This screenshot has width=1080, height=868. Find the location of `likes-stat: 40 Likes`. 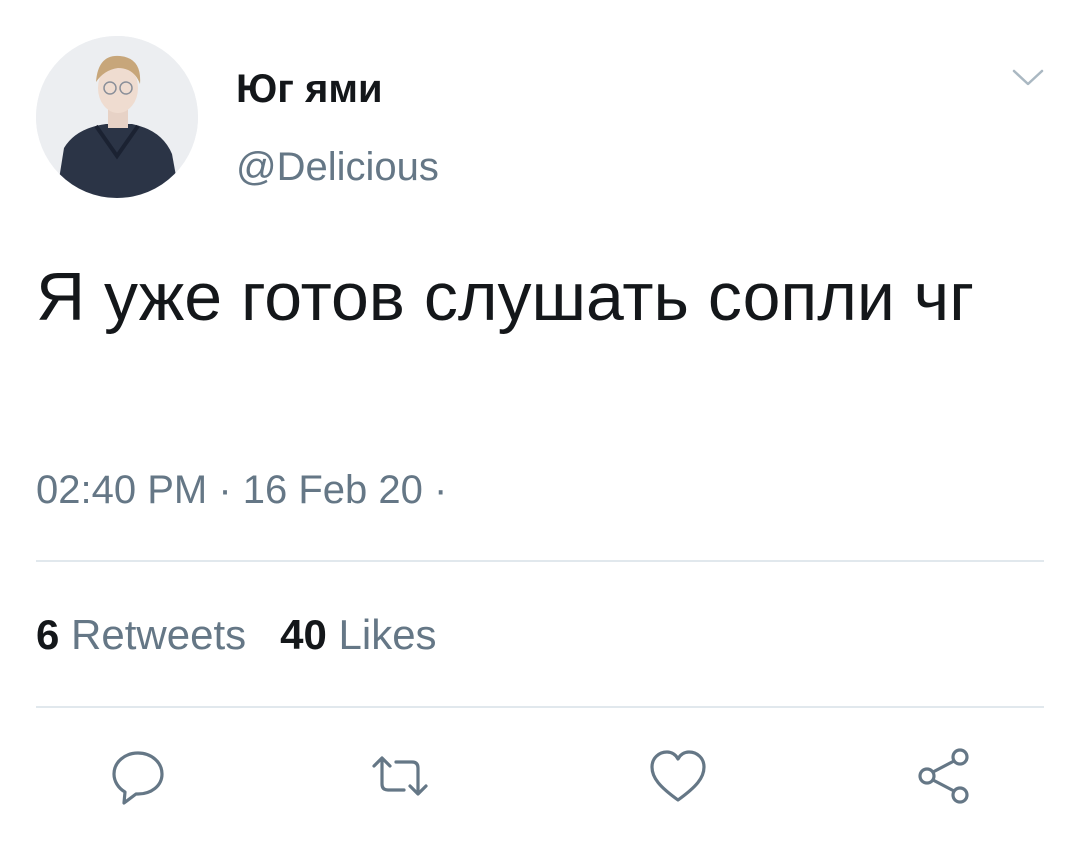

likes-stat: 40 Likes is located at coordinates (358, 635).